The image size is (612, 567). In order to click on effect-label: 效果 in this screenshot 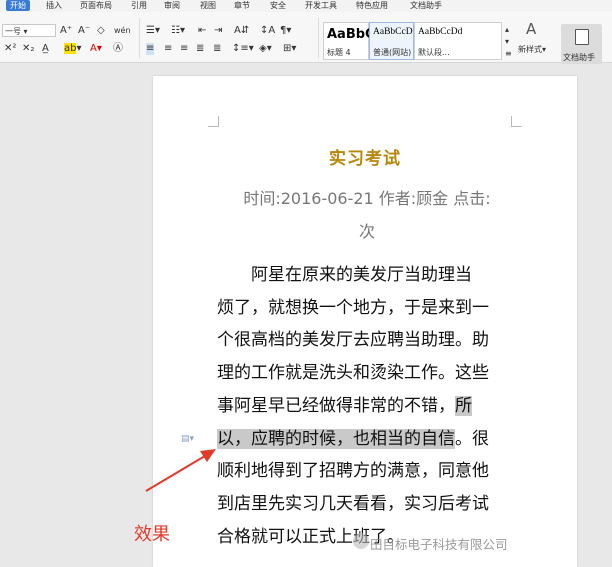, I will do `click(152, 534)`.